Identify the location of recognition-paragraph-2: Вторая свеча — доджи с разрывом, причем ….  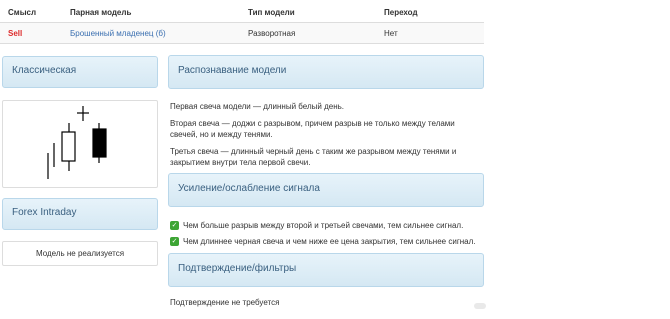
(312, 129).